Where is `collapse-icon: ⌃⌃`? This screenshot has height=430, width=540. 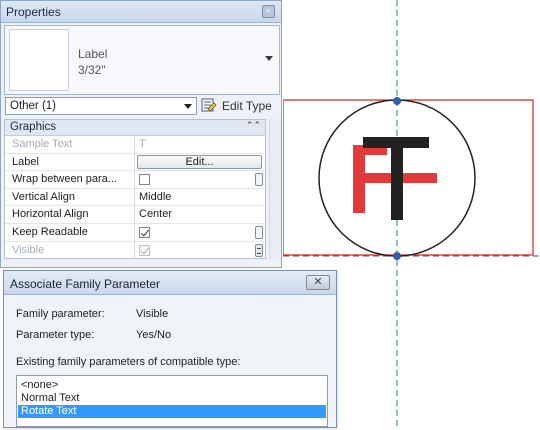
collapse-icon: ⌃⌃ is located at coordinates (253, 125).